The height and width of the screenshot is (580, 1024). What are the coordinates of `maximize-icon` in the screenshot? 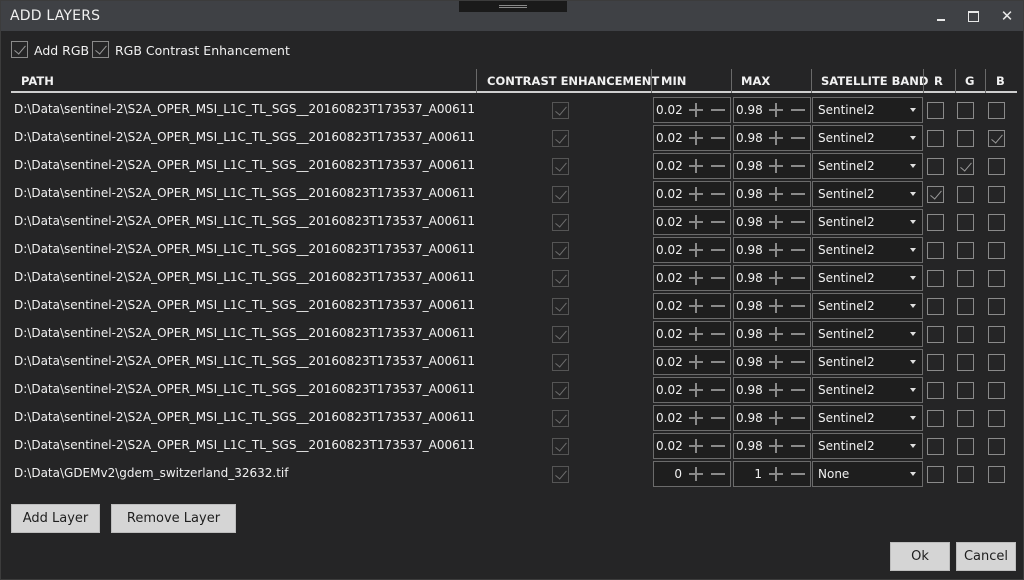 It's located at (973, 16).